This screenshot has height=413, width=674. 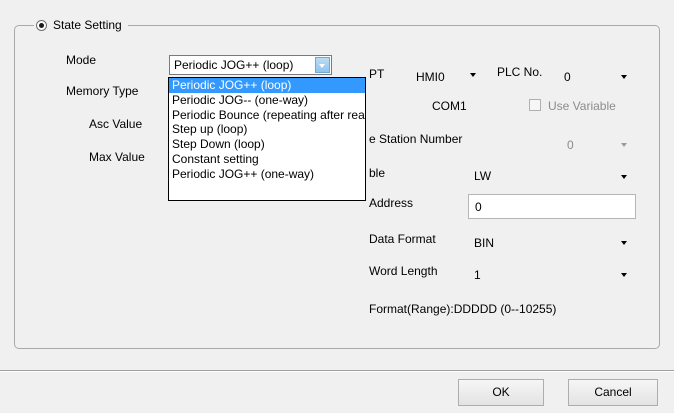 I want to click on data-format-value: BIN, so click(x=484, y=243).